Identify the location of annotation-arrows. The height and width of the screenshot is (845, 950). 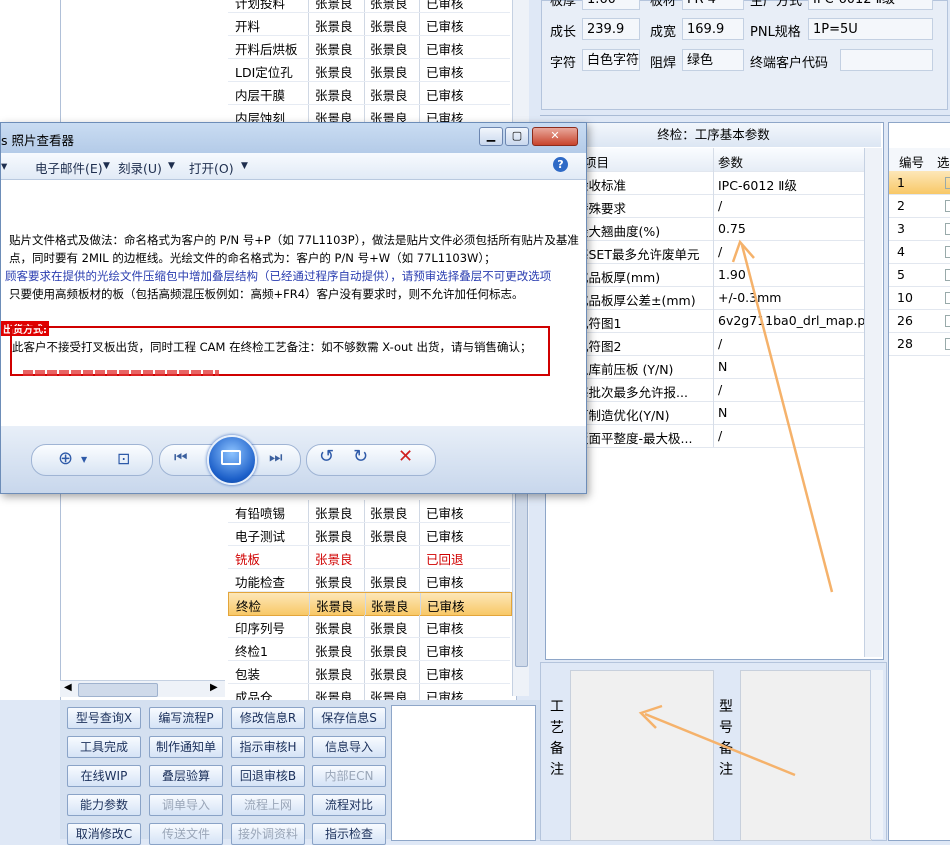
(736, 508).